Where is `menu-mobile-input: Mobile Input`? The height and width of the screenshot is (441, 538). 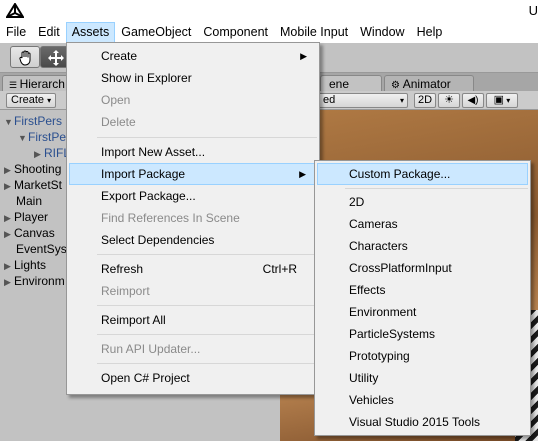 menu-mobile-input: Mobile Input is located at coordinates (314, 32).